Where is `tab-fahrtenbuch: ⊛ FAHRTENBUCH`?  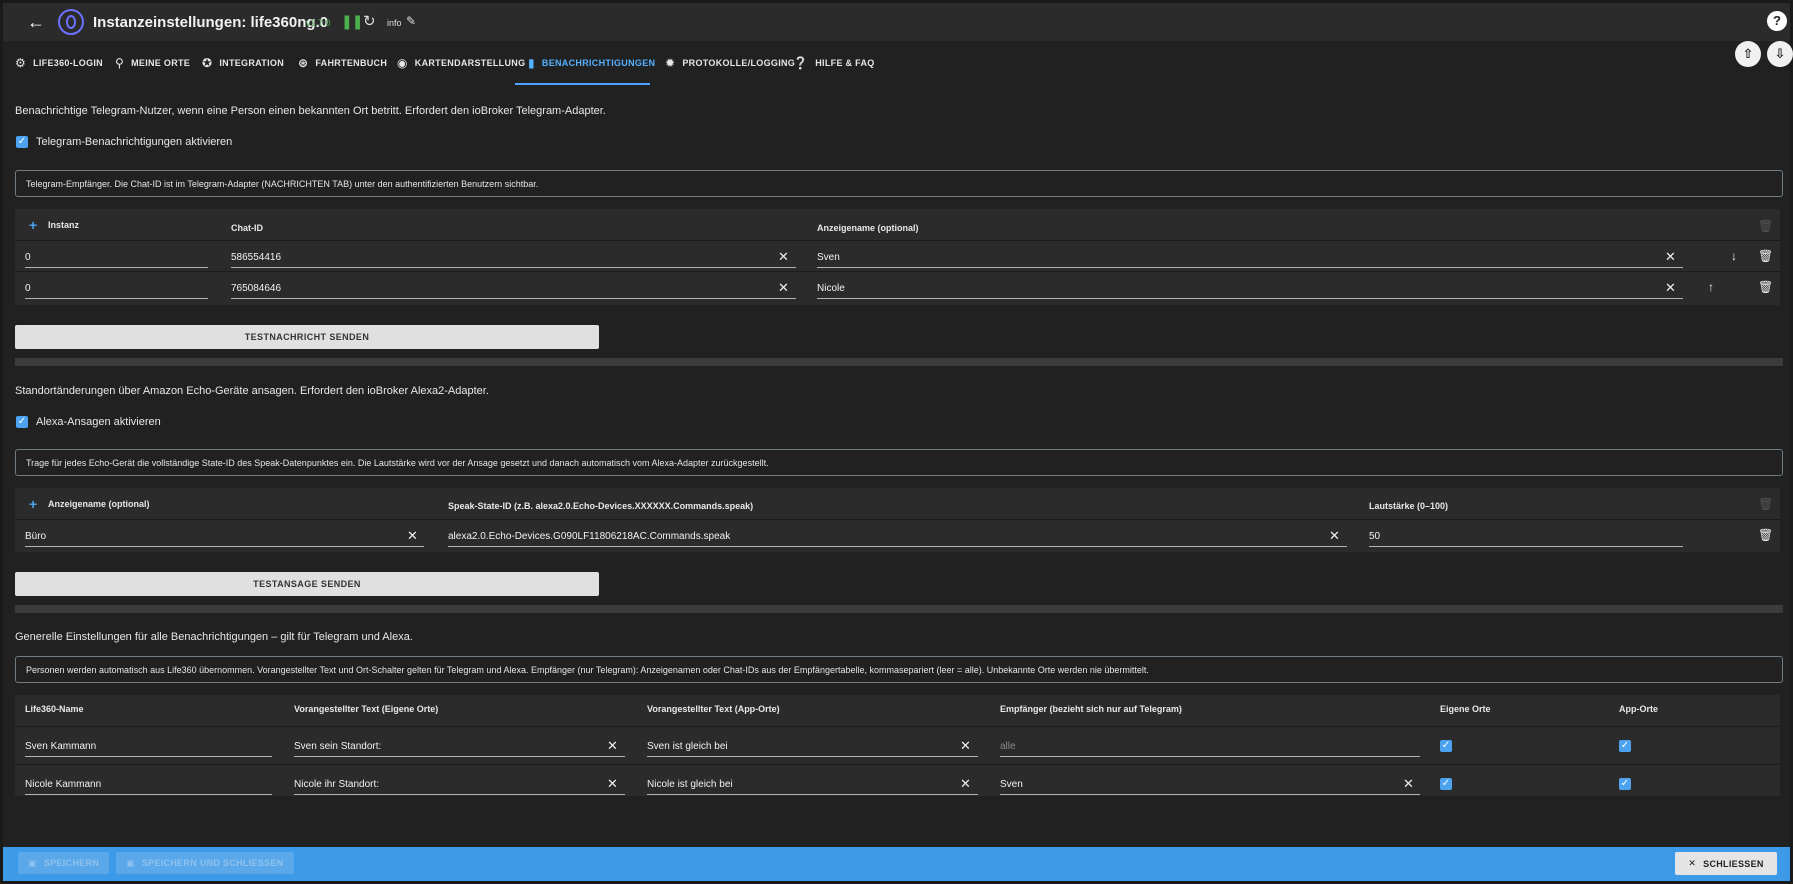
tab-fahrtenbuch: ⊛ FAHRTENBUCH is located at coordinates (342, 63).